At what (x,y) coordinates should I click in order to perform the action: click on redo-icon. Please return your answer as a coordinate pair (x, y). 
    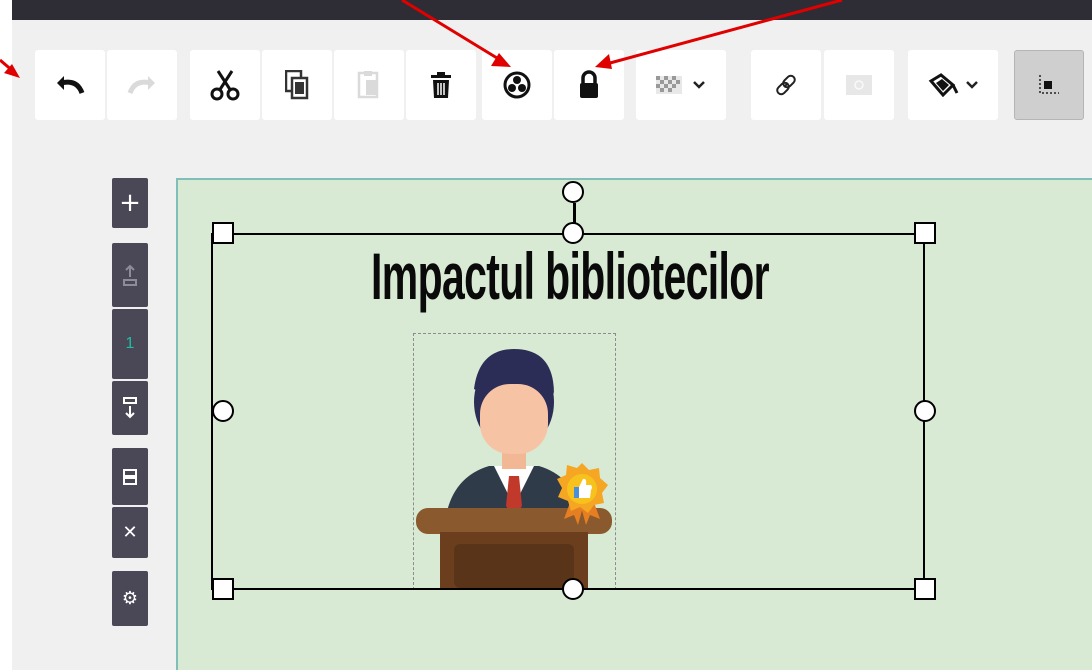
    Looking at the image, I should click on (141, 85).